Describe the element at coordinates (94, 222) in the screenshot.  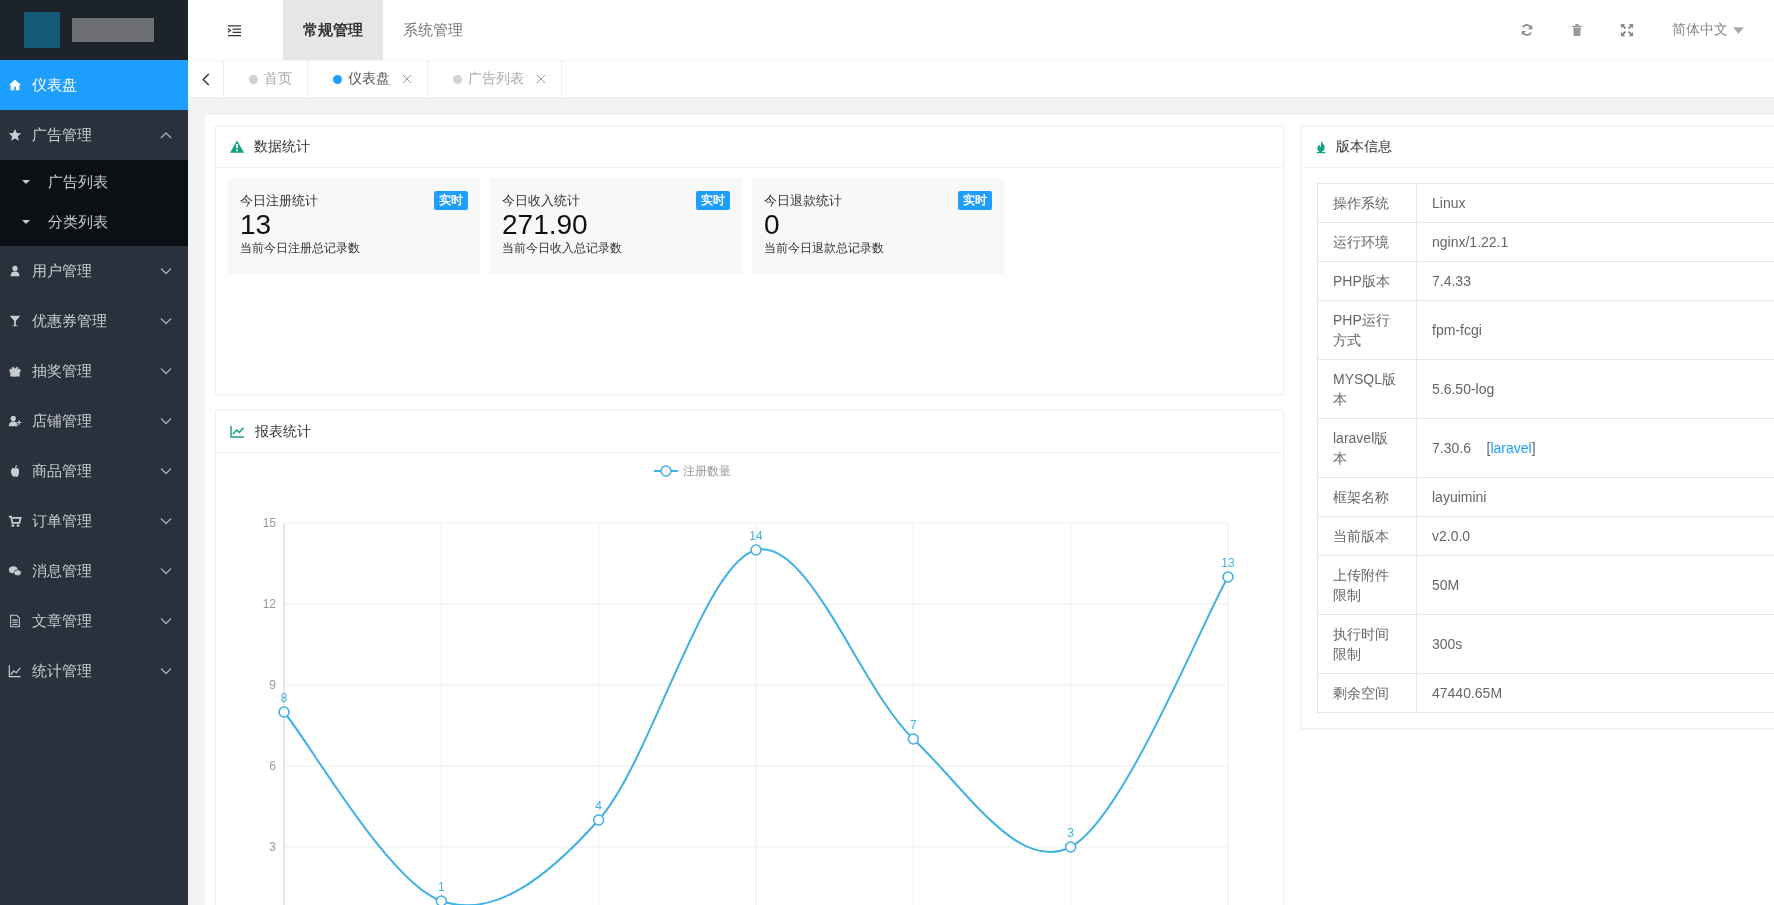
I see `submenu-item: 分类列表` at that location.